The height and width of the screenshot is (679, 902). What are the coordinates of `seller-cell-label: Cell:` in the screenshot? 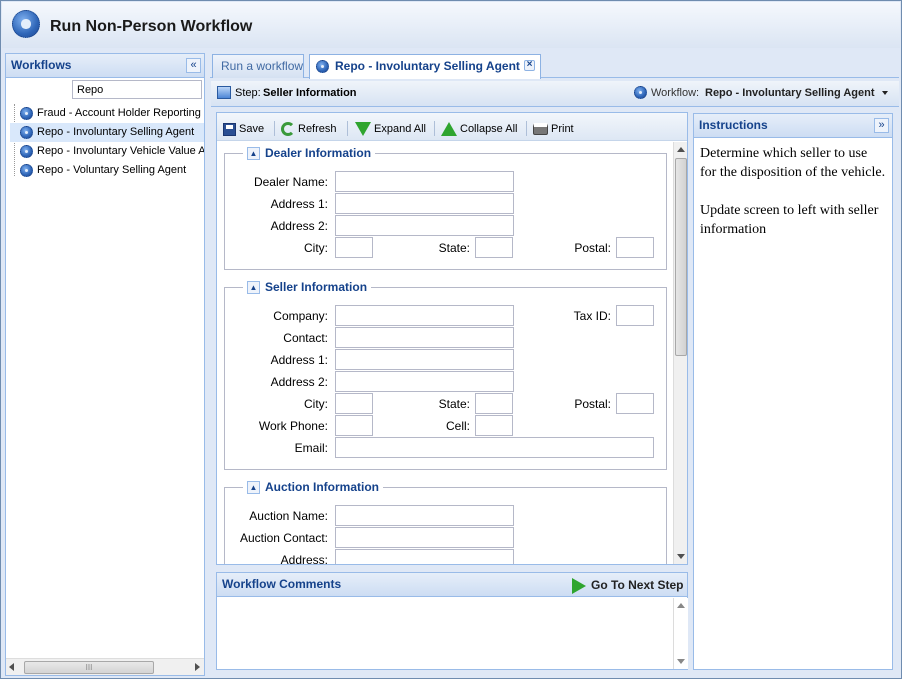 It's located at (457, 426).